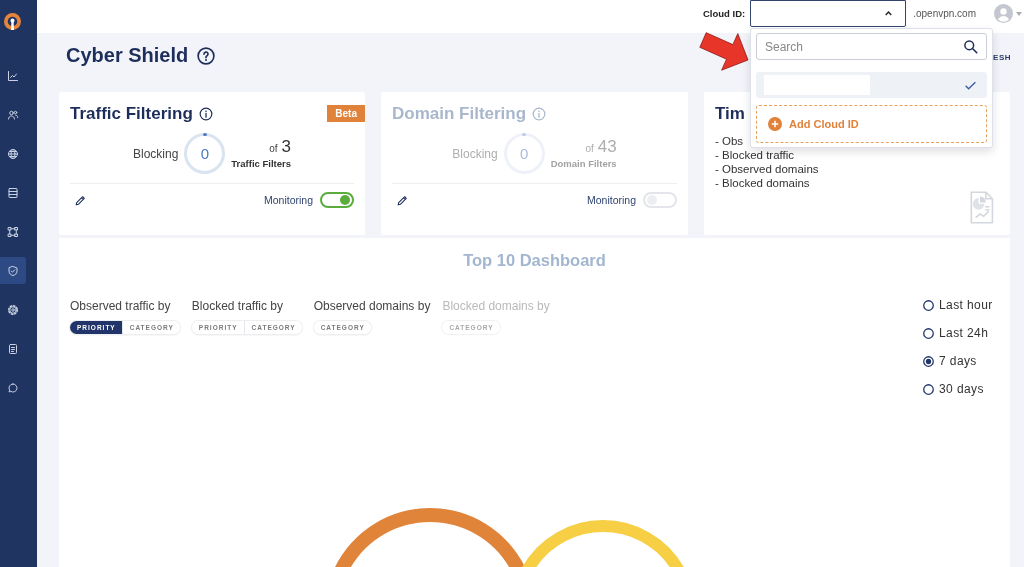 This screenshot has height=567, width=1024. What do you see at coordinates (205, 114) in the screenshot?
I see `info-icon` at bounding box center [205, 114].